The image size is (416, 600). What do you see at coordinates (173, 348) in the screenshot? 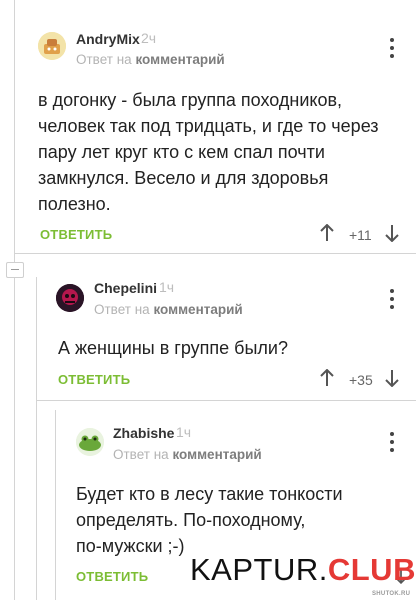
I see `comment-text-line: А женщины в группе были?` at bounding box center [173, 348].